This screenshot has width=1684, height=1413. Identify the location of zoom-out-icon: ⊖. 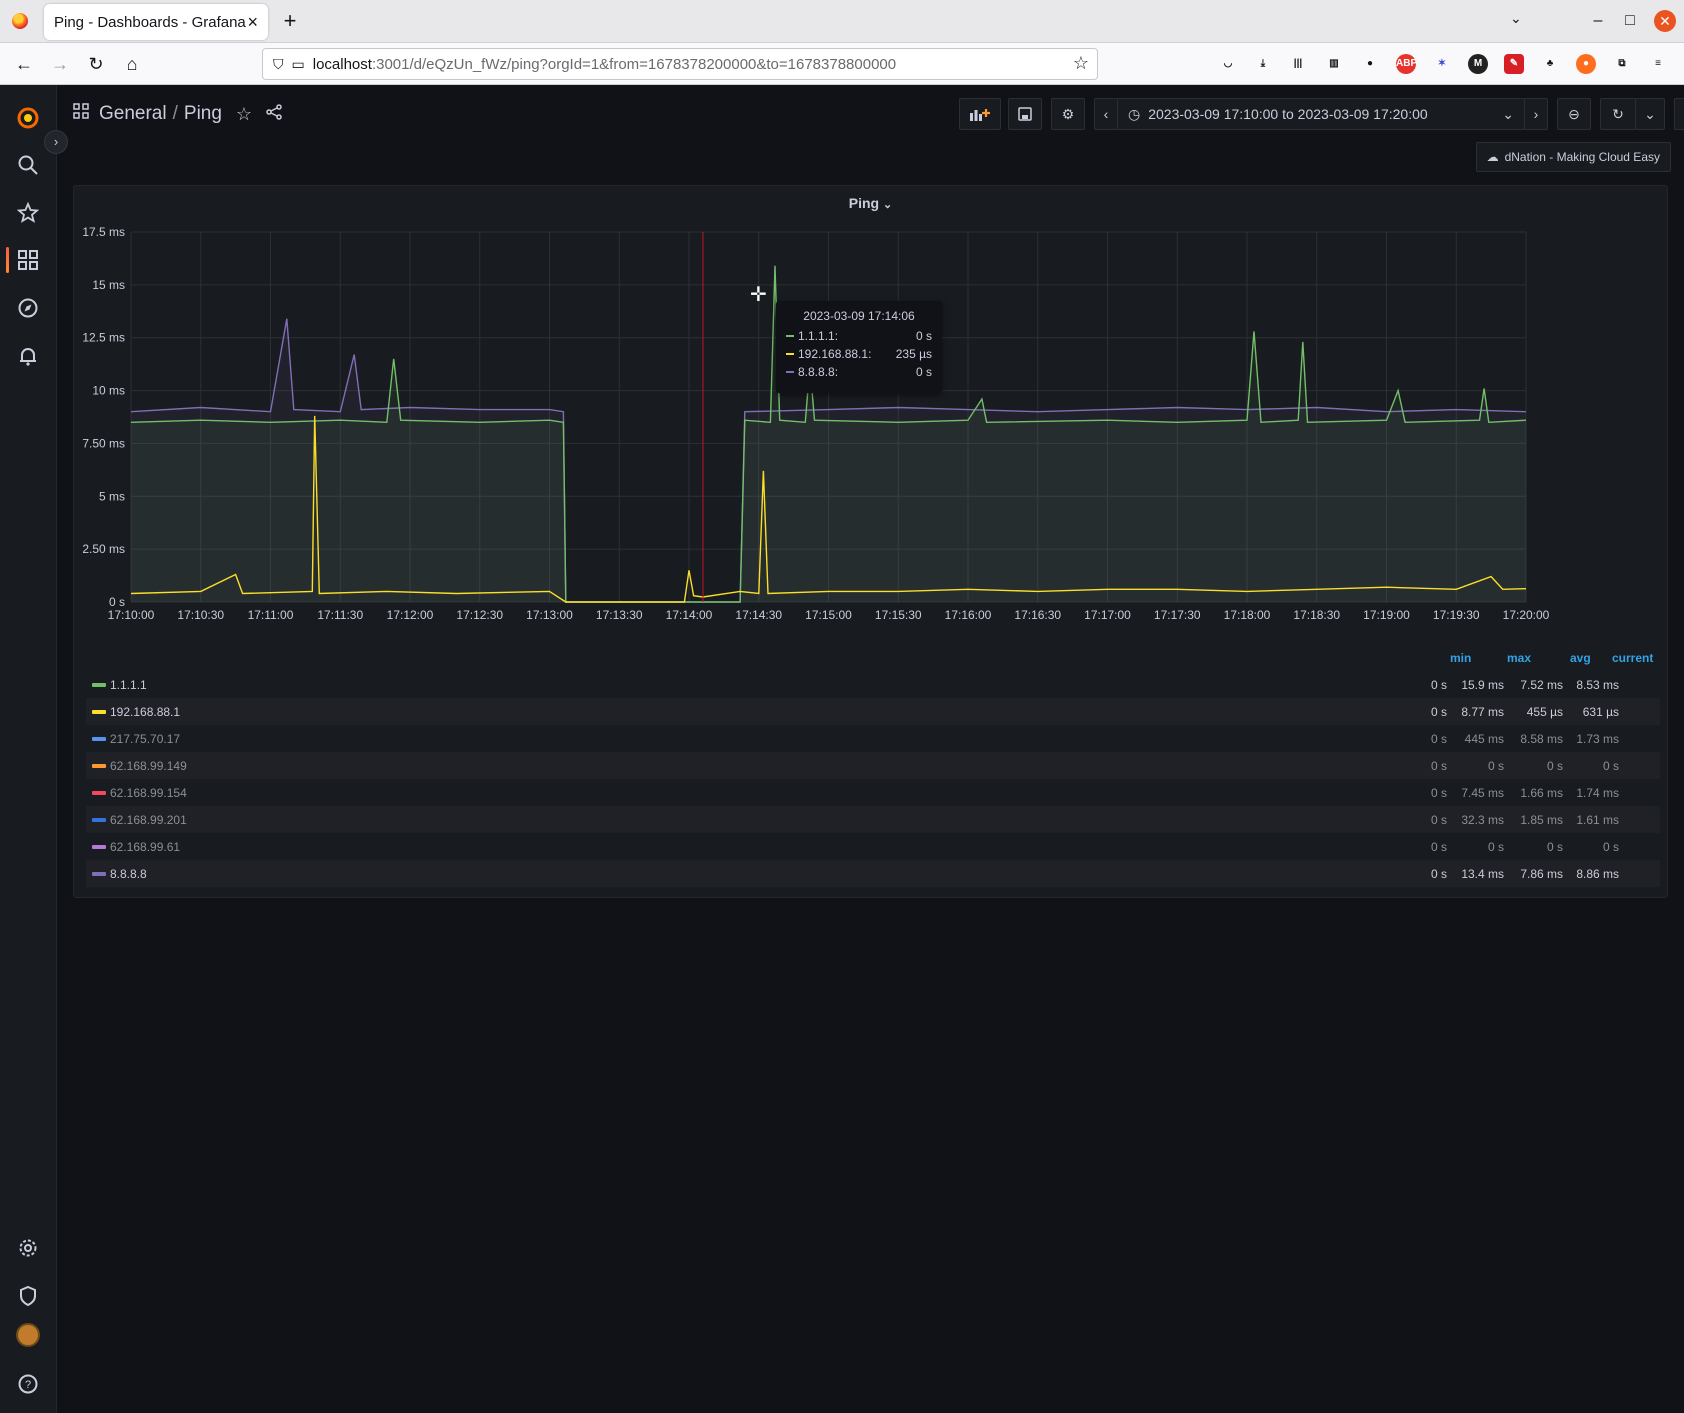
(1574, 114).